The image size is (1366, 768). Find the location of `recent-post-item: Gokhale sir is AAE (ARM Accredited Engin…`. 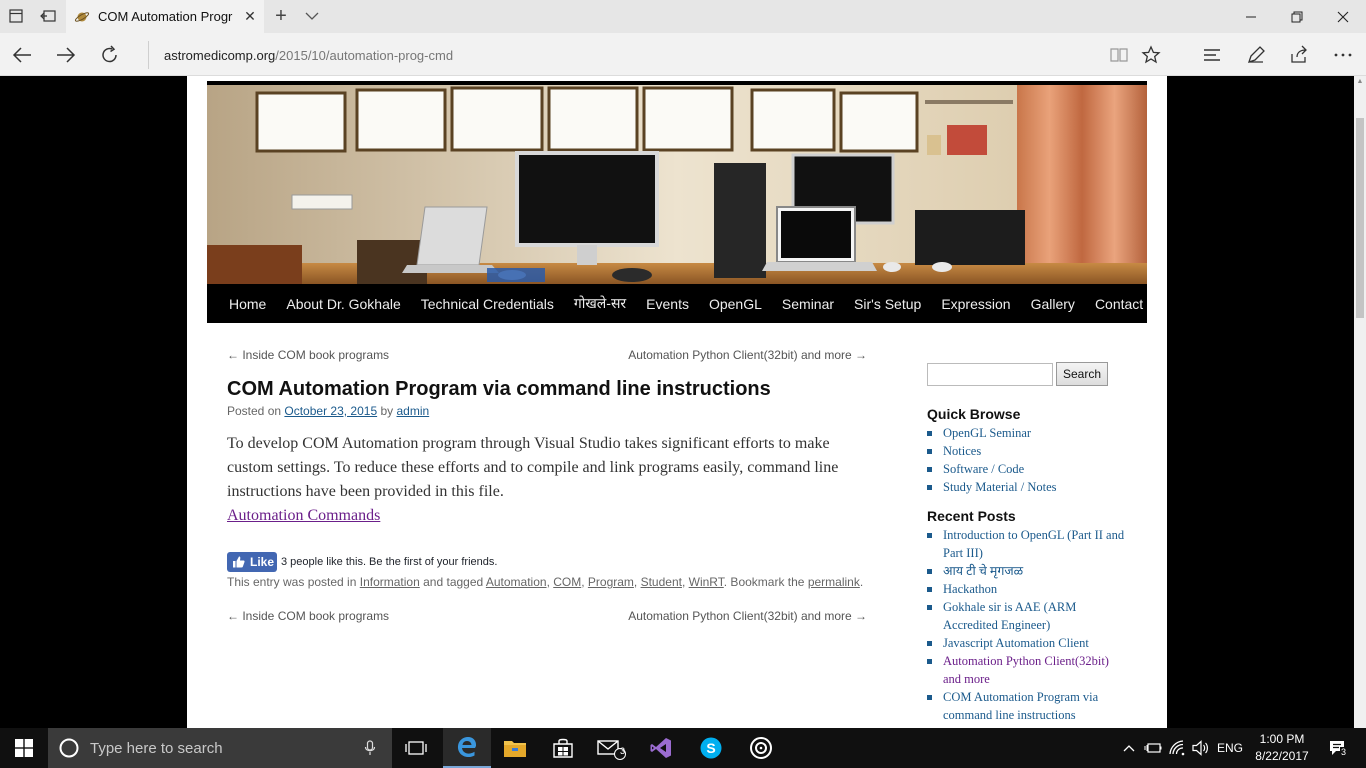

recent-post-item: Gokhale sir is AAE (ARM Accredited Engin… is located at coordinates (1027, 616).